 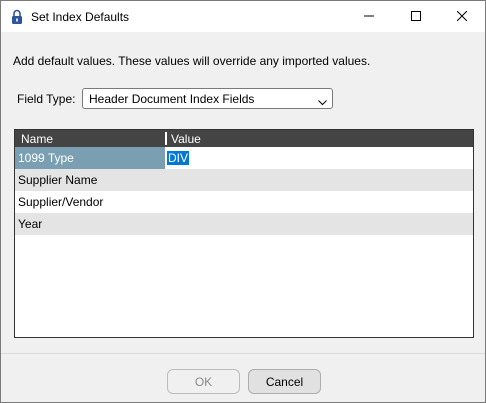 What do you see at coordinates (46, 99) in the screenshot?
I see `field-type-label: Field Type:` at bounding box center [46, 99].